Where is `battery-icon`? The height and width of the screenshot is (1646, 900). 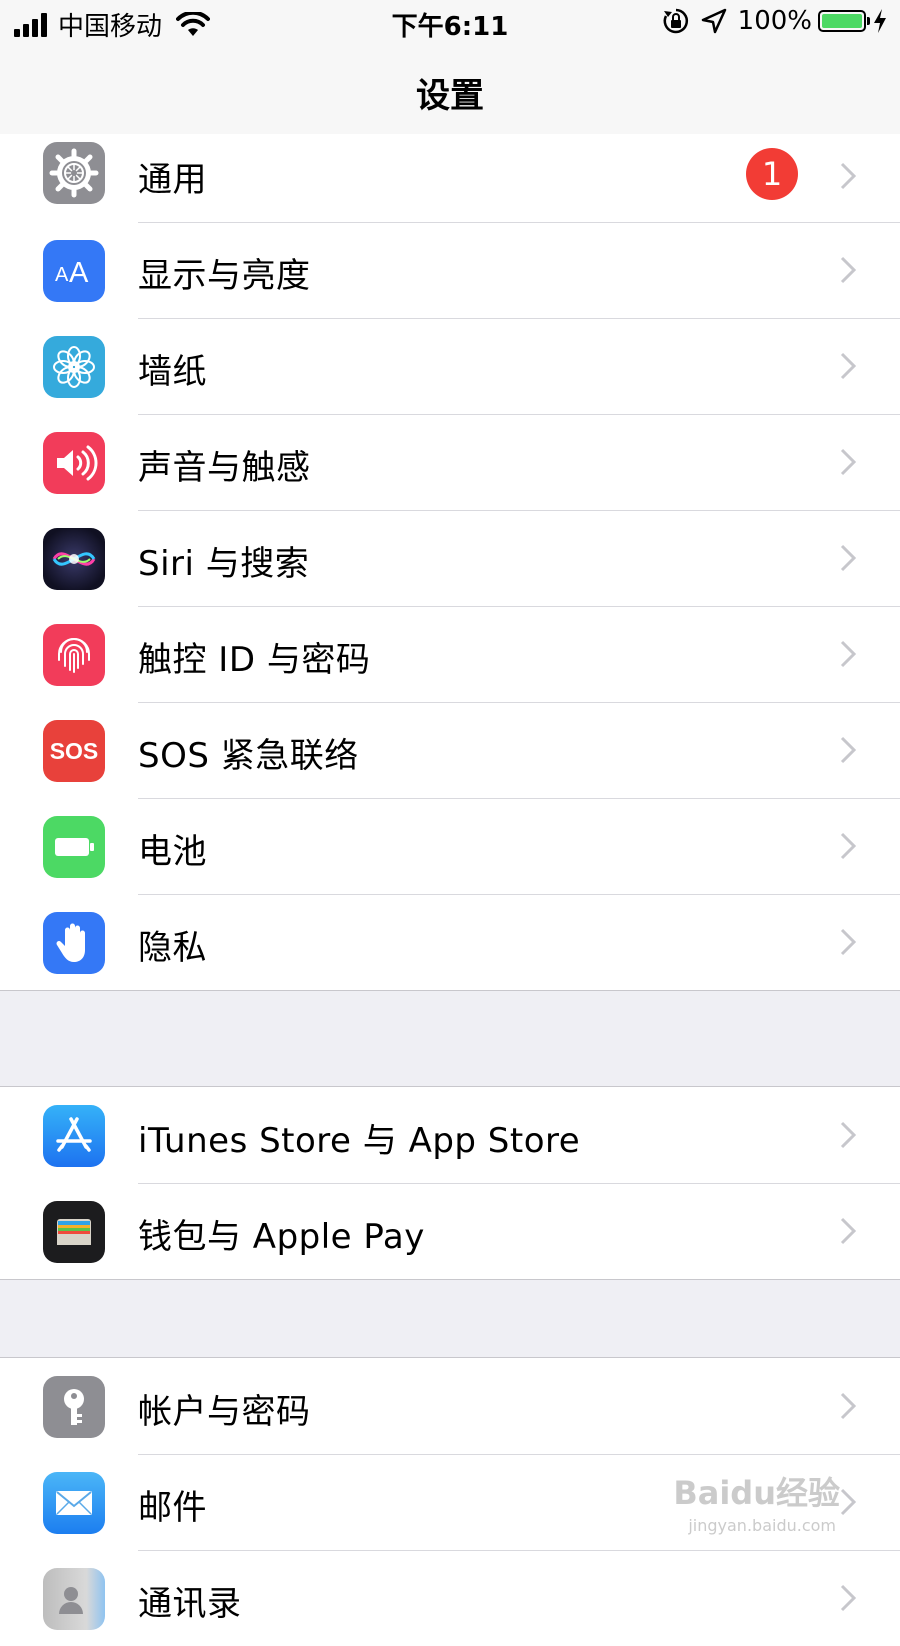 battery-icon is located at coordinates (844, 21).